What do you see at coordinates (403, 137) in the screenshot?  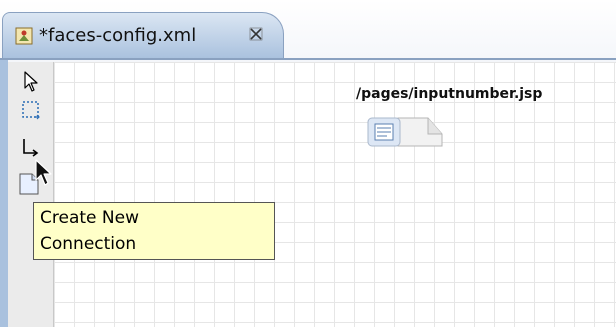 I see `jsp-page-icon` at bounding box center [403, 137].